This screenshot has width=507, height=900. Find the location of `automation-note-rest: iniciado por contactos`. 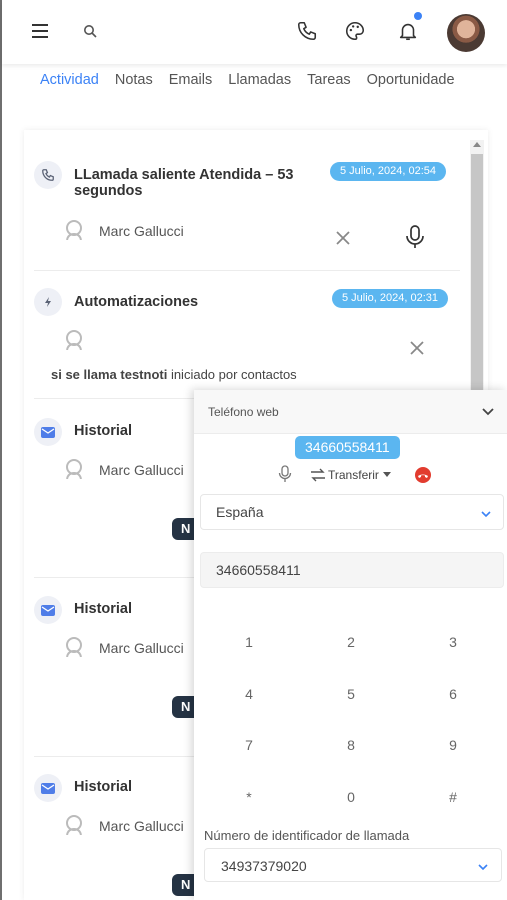

automation-note-rest: iniciado por contactos is located at coordinates (232, 374).